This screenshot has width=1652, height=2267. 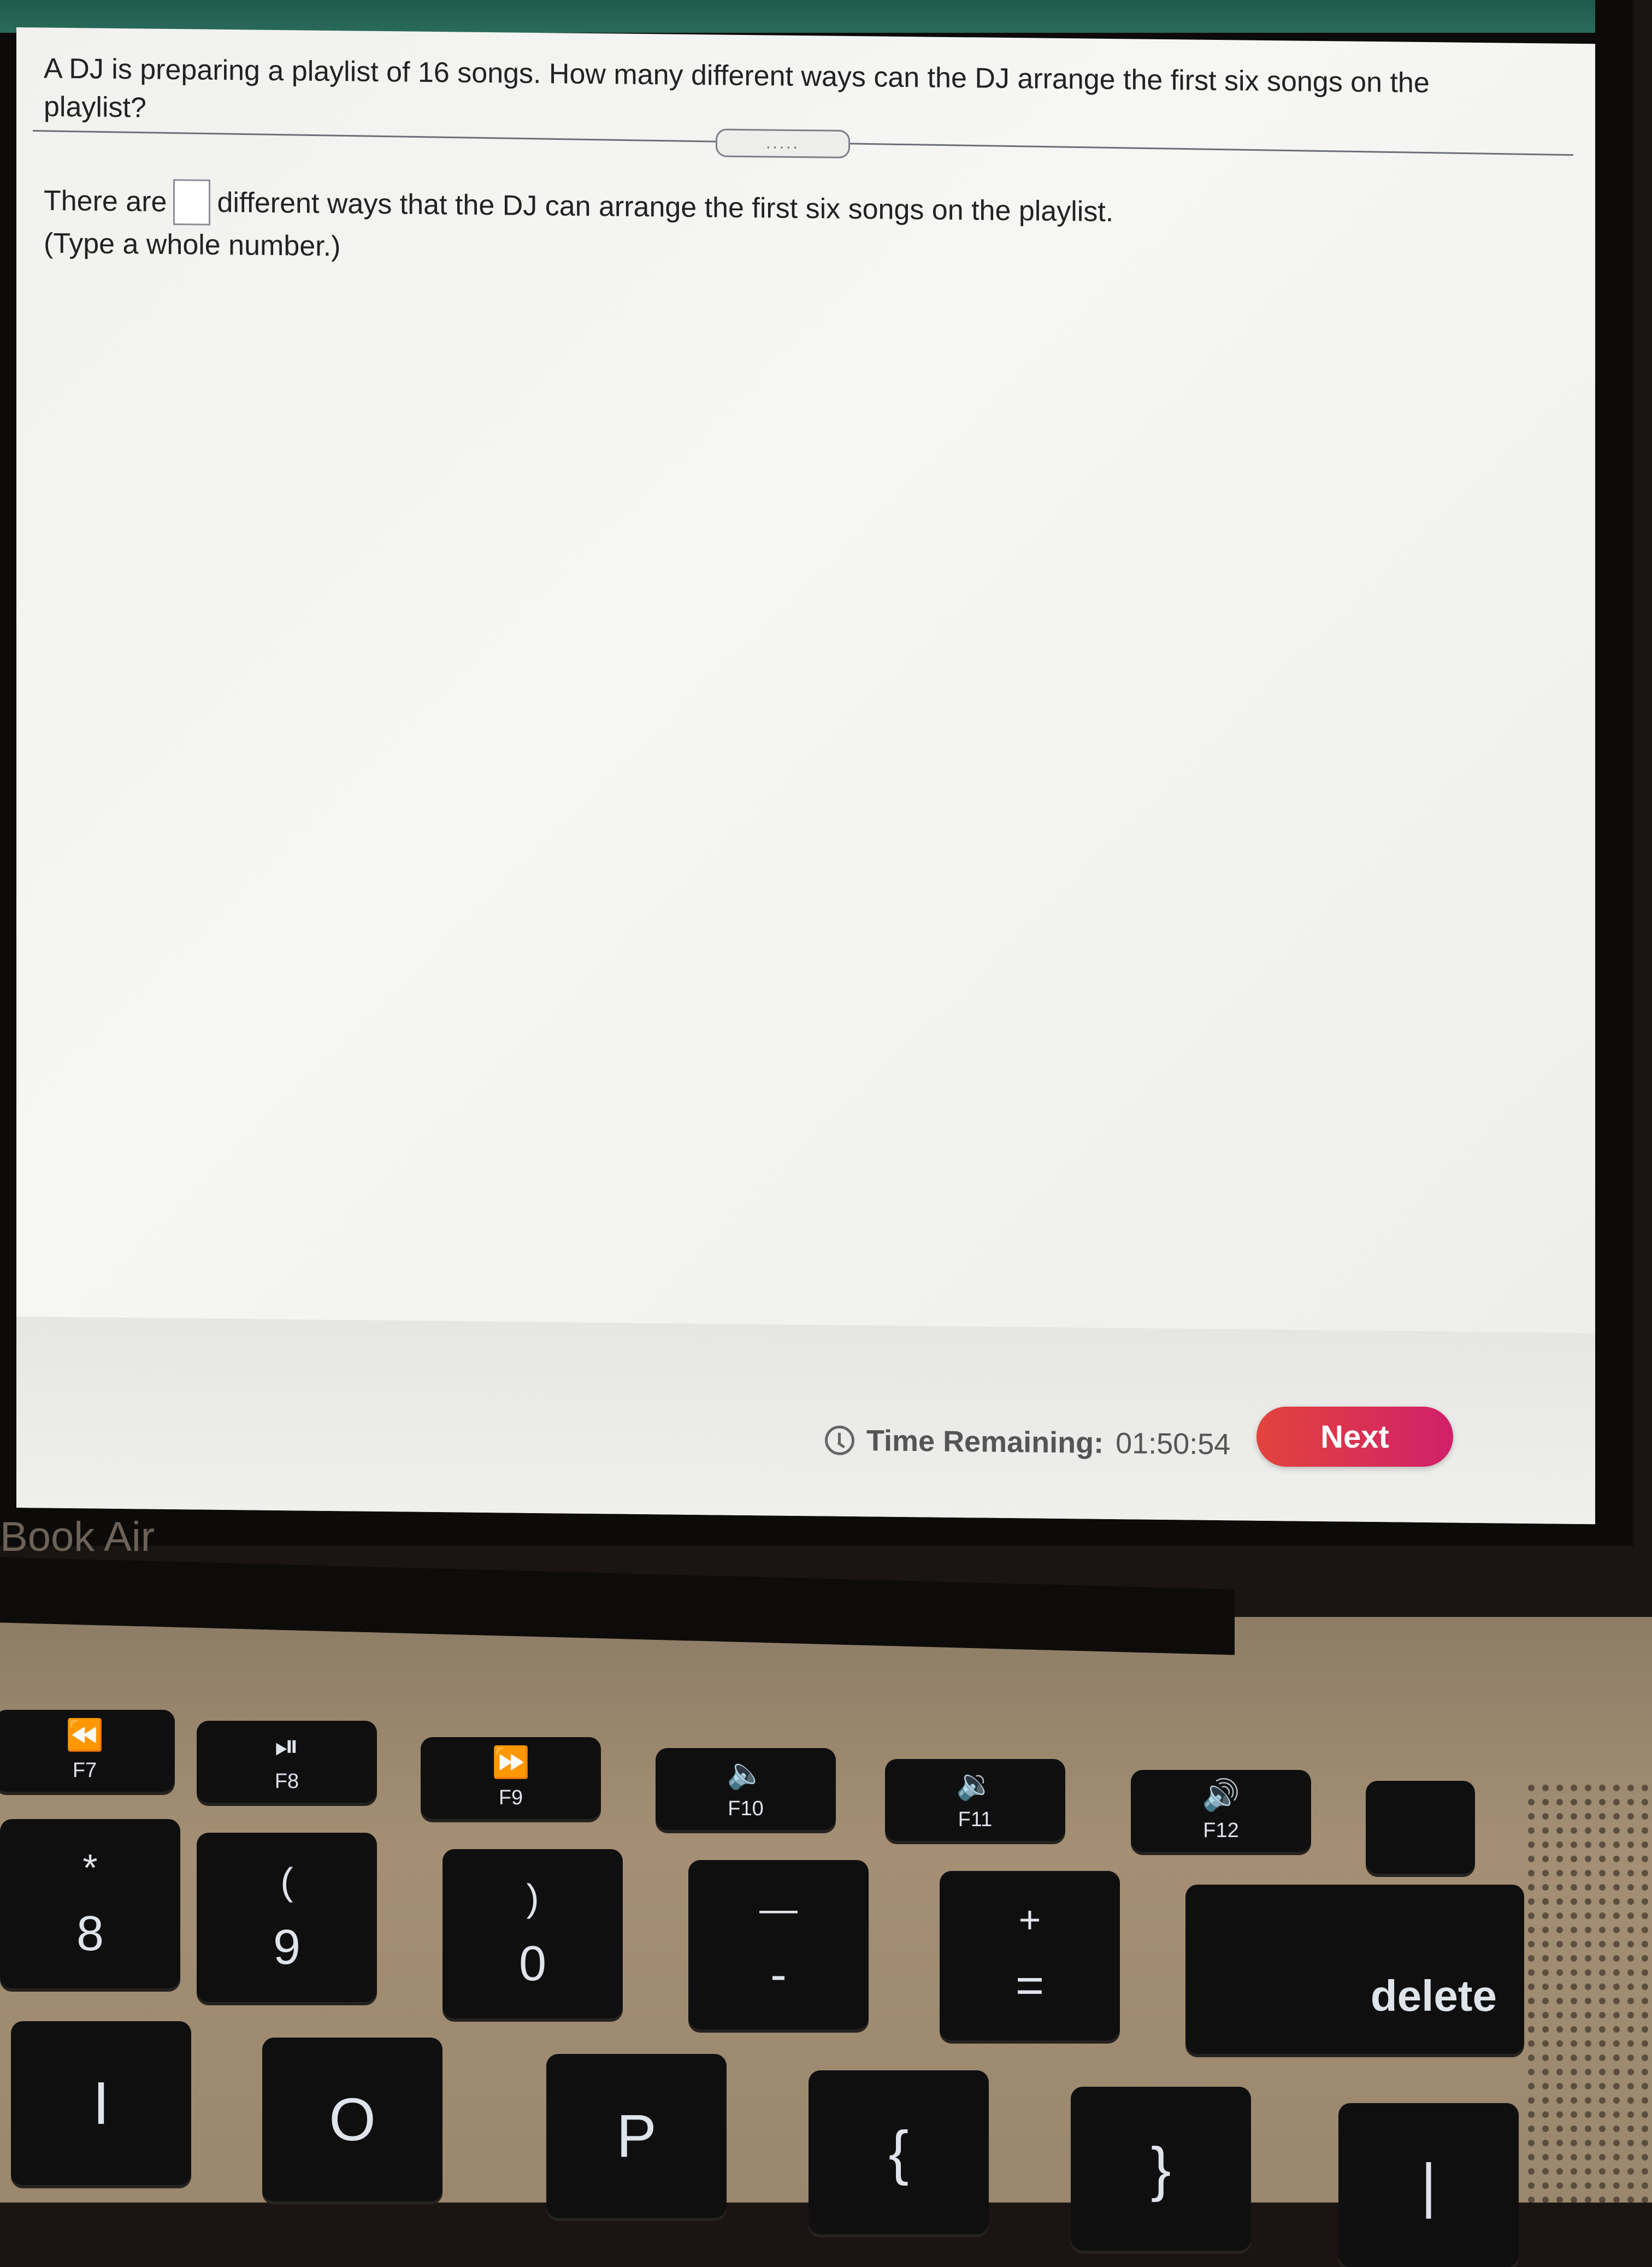 I want to click on key-label: F11, so click(x=975, y=1820).